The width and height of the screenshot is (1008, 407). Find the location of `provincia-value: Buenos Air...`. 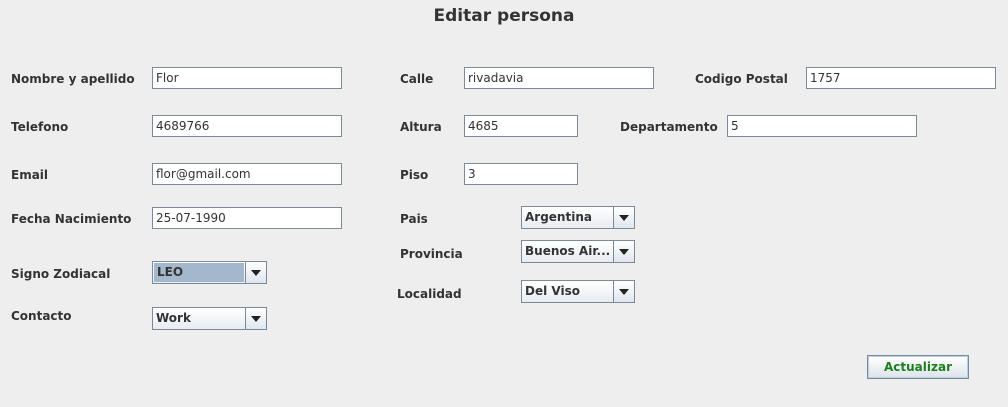

provincia-value: Buenos Air... is located at coordinates (568, 251).